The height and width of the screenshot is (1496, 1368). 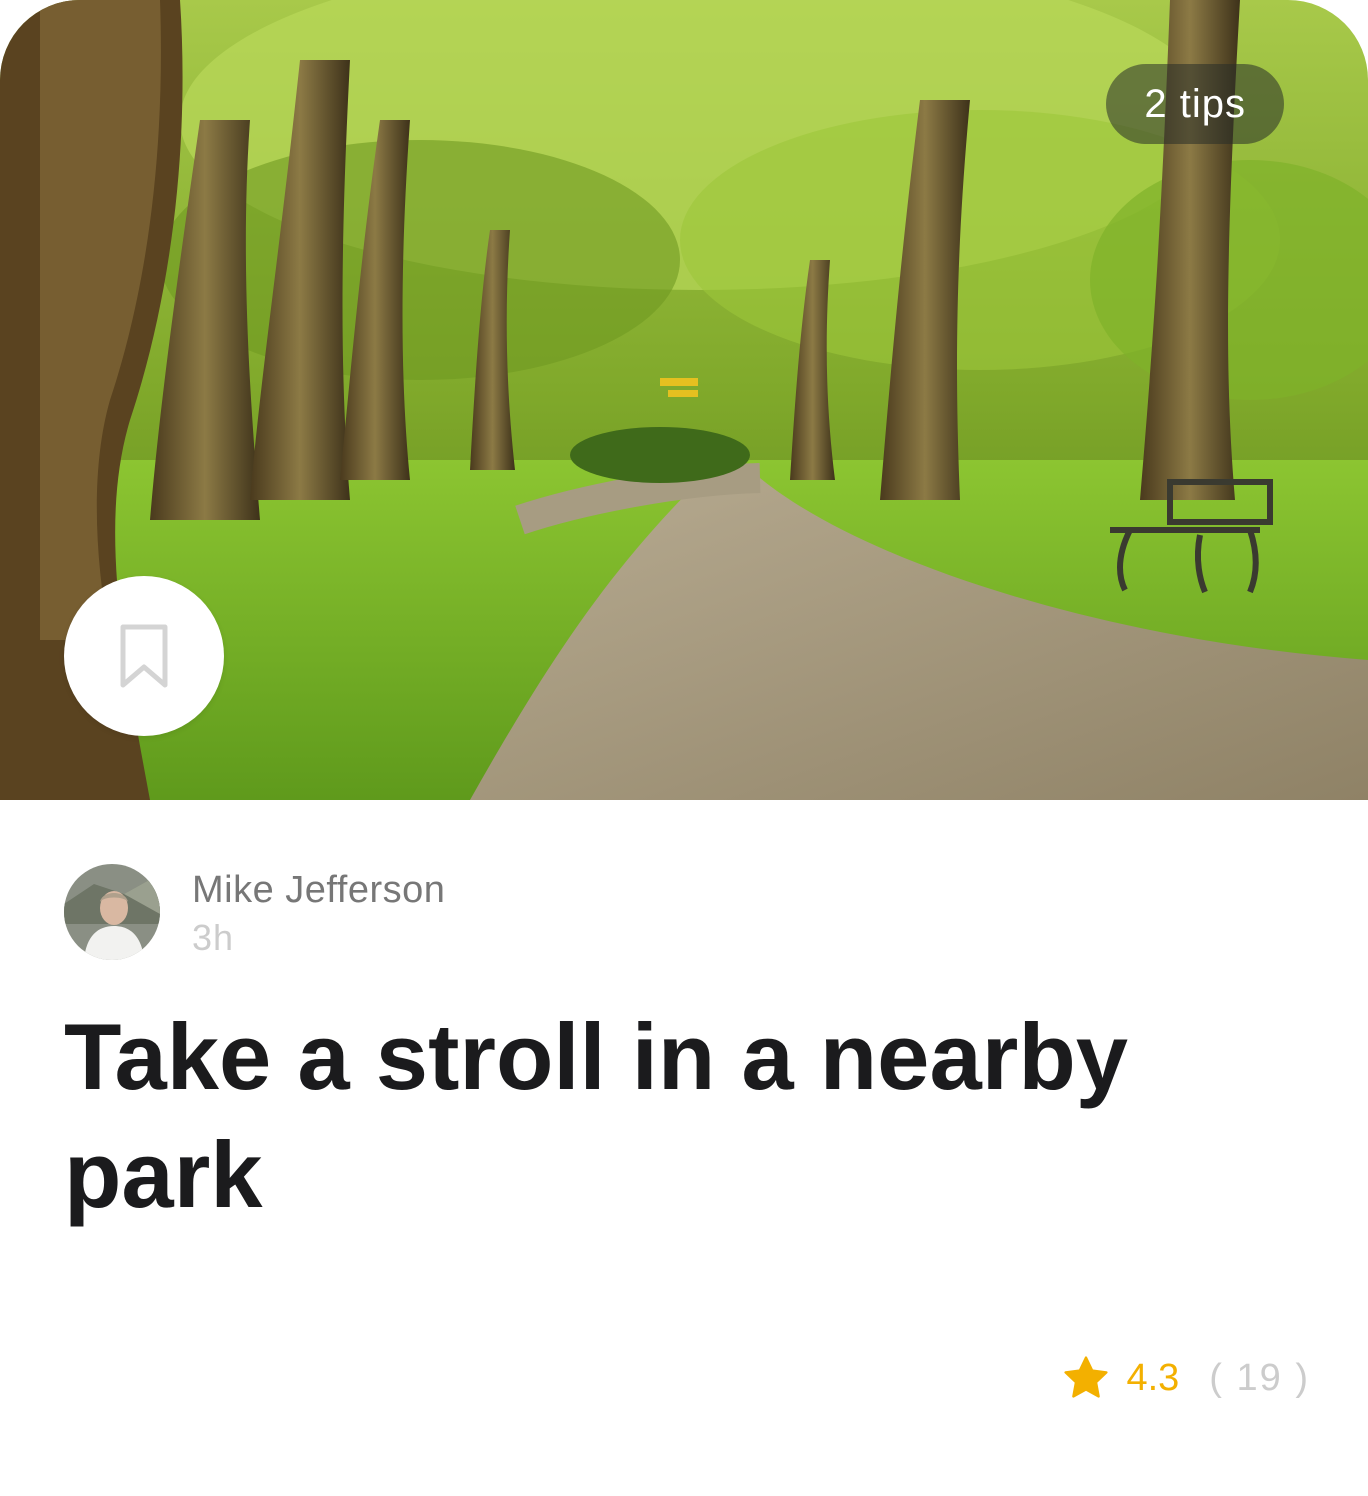 I want to click on post-title: Take a stroll in a nearby park, so click(x=596, y=1115).